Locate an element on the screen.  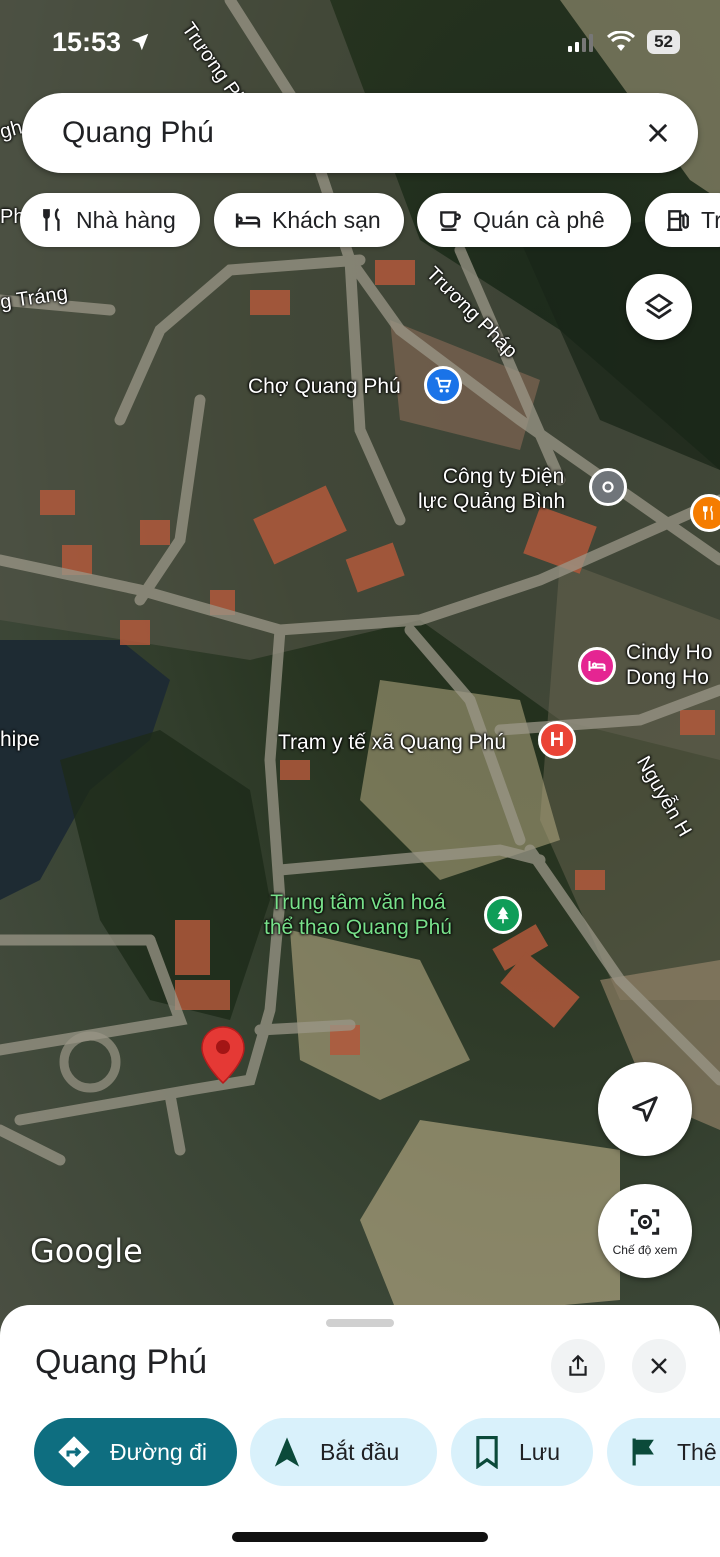
close-sheet-button is located at coordinates (659, 1366).